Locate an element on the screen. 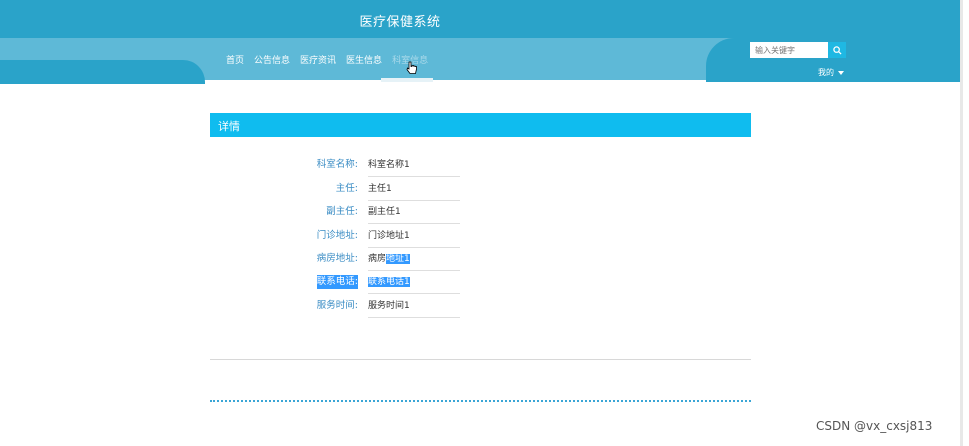 This screenshot has height=446, width=969. section-divider is located at coordinates (480, 359).